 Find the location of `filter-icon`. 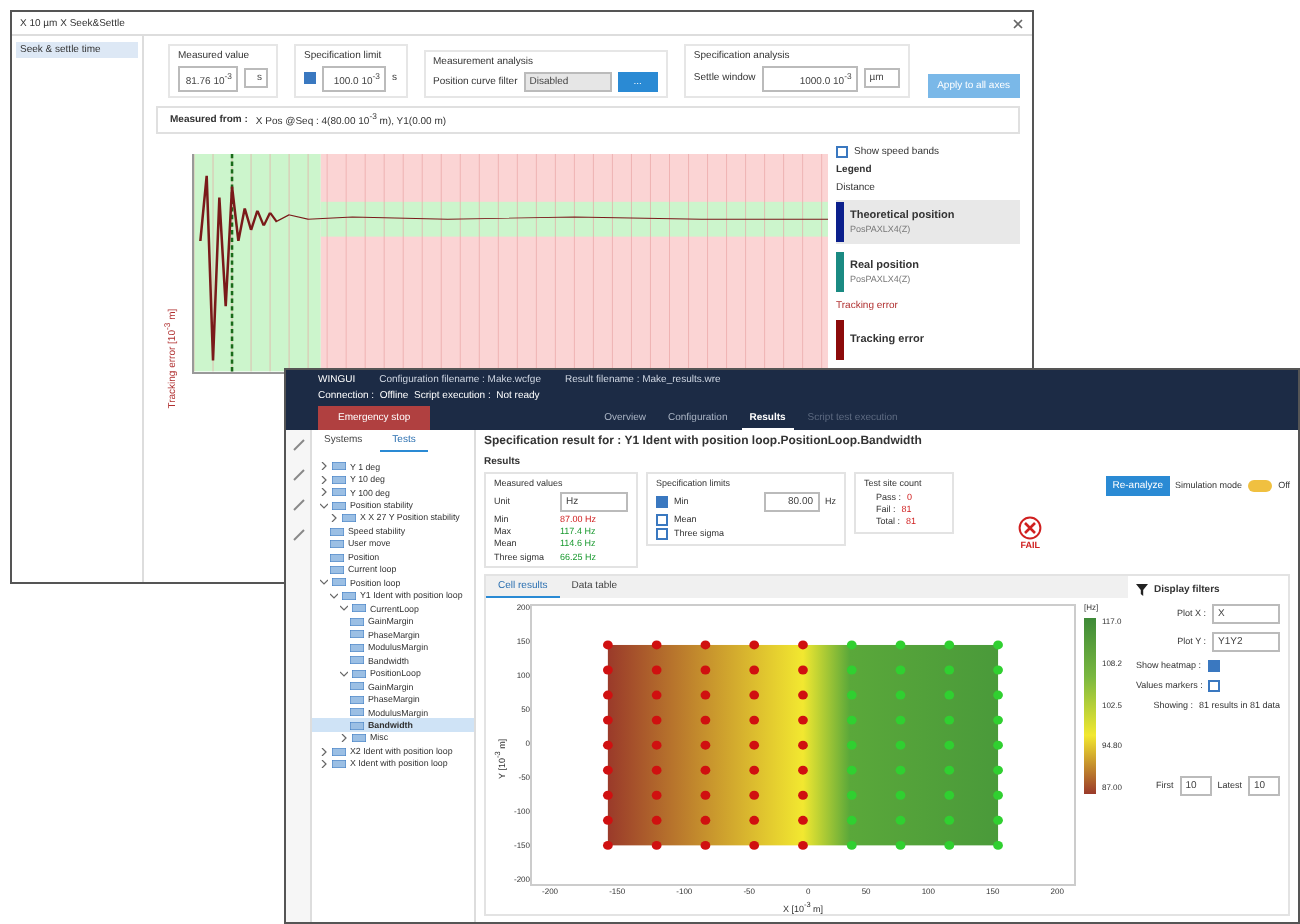

filter-icon is located at coordinates (1142, 590).